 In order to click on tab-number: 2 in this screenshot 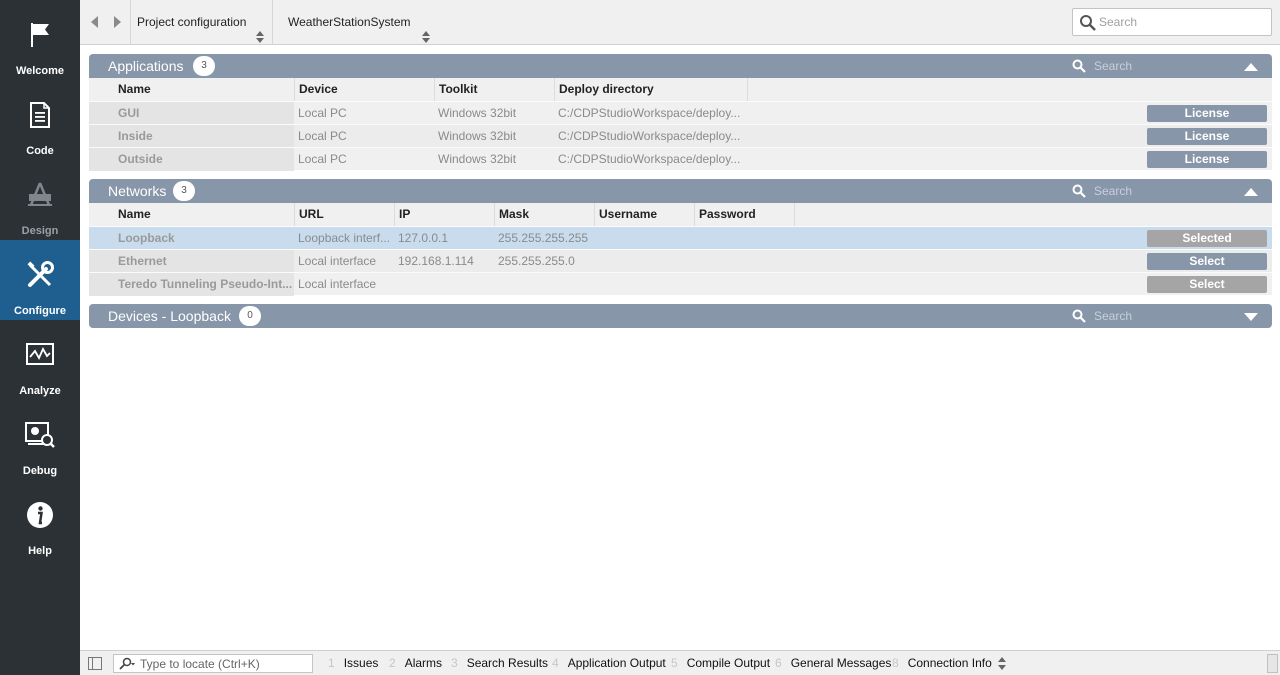, I will do `click(392, 663)`.